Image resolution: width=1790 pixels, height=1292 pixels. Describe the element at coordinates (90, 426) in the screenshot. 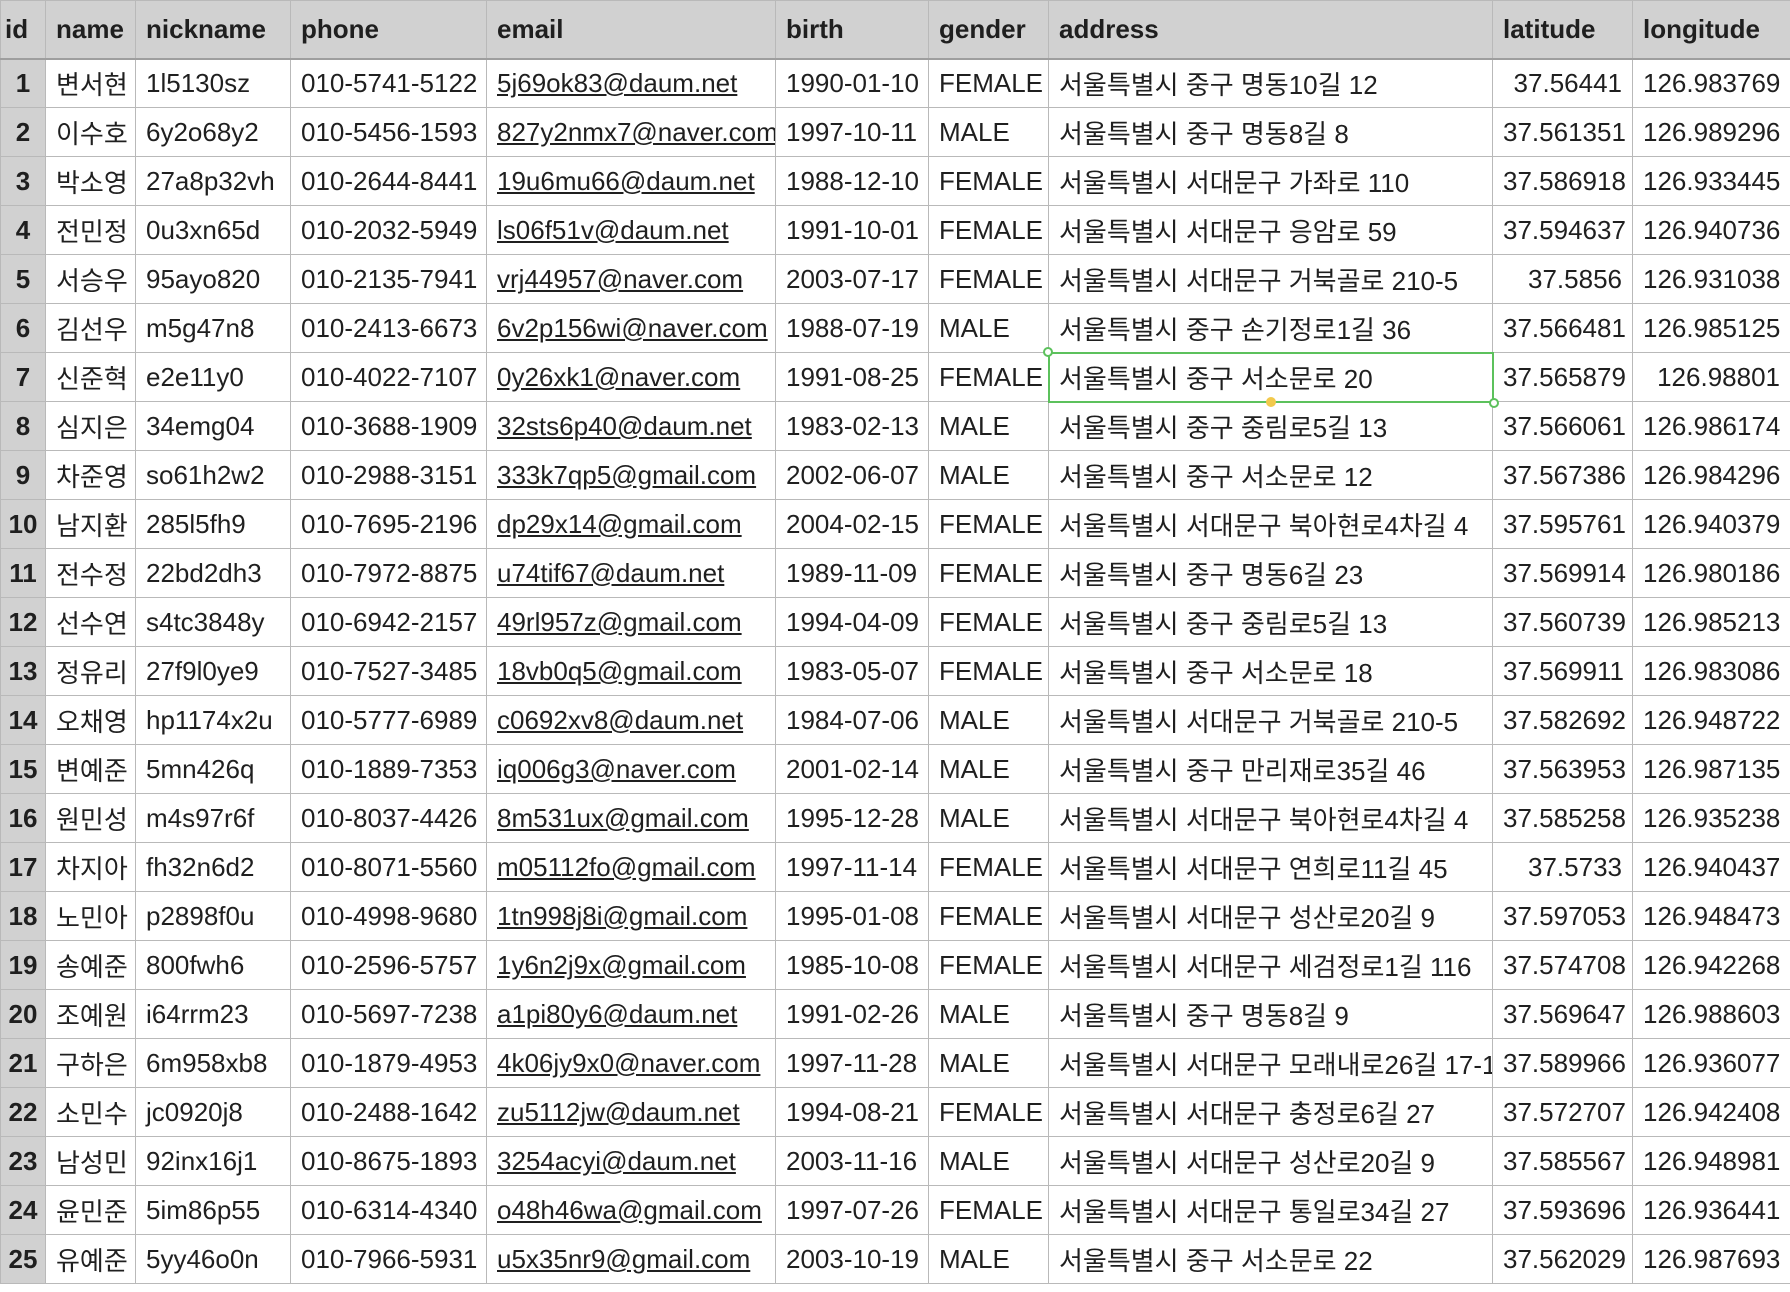

I see `cell-name: 심지은` at that location.